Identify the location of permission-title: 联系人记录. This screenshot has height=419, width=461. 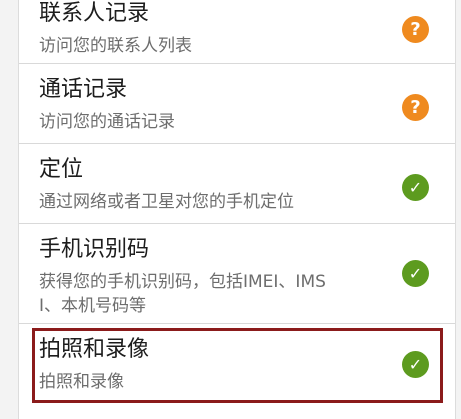
(94, 13).